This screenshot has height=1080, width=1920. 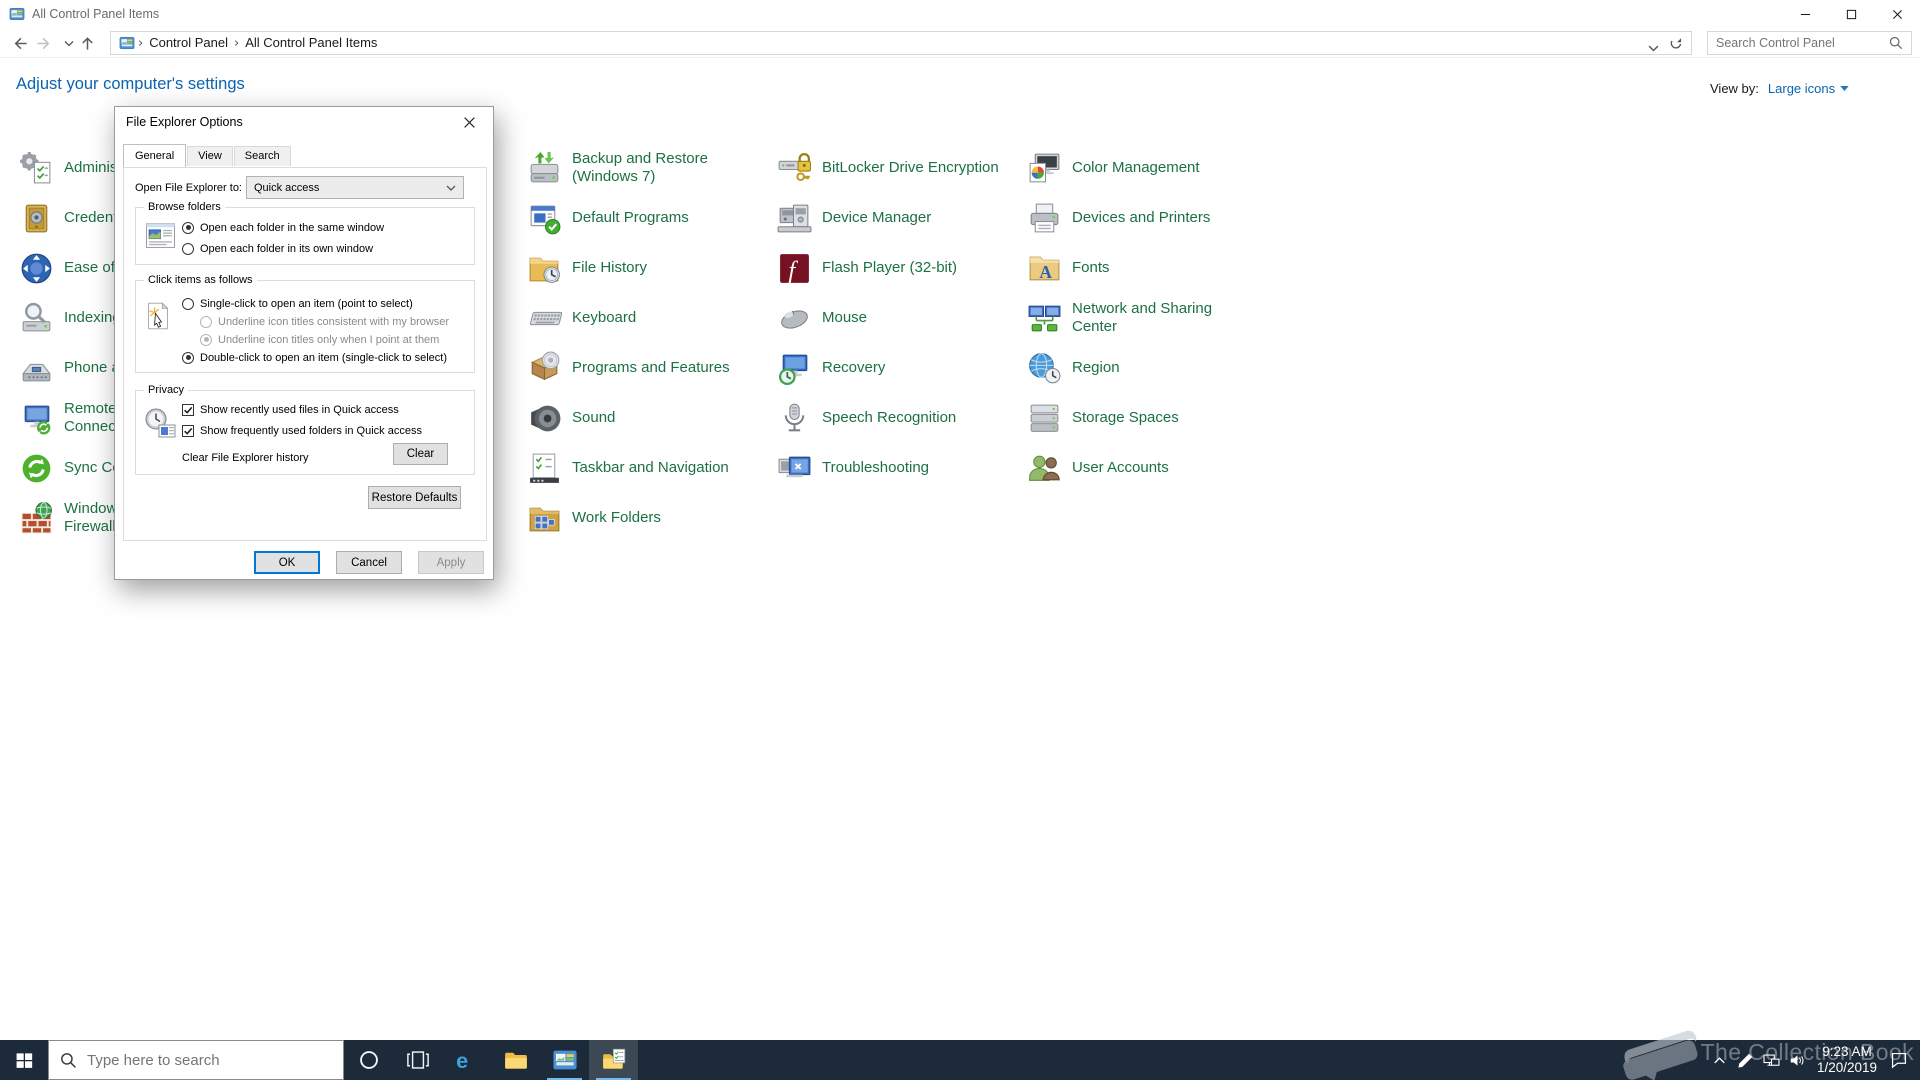 I want to click on action-center-button, so click(x=1899, y=1060).